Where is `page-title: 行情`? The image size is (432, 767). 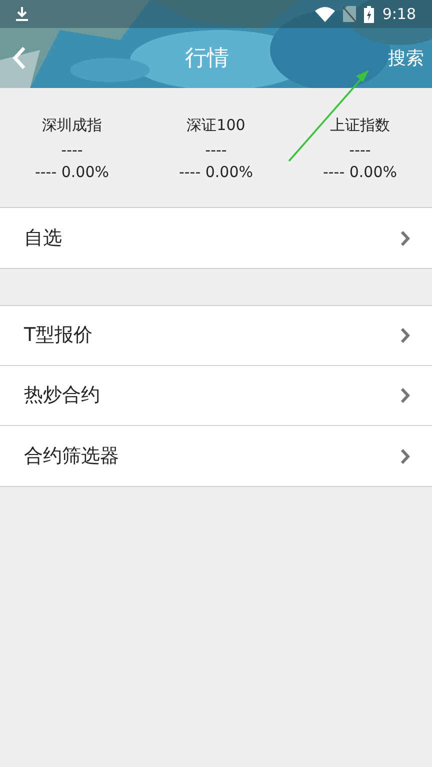
page-title: 行情 is located at coordinates (207, 58).